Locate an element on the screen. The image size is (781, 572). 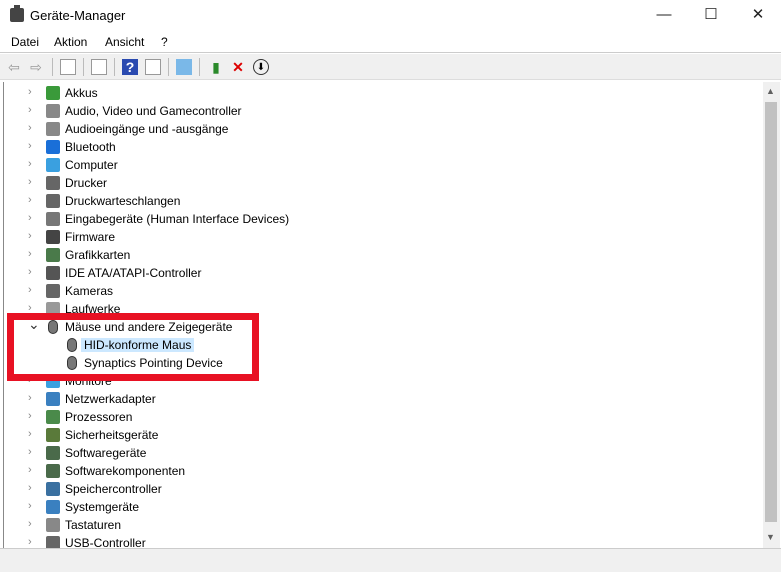
category-item: › Eingabegeräte (Human Interface Devices) is located at coordinates (374, 219).